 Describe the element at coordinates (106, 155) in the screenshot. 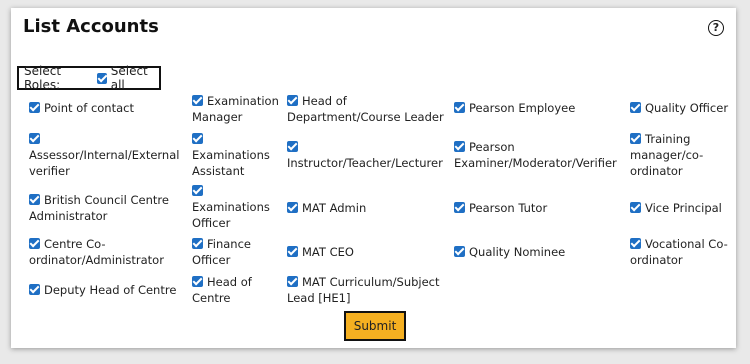

I see `role-assessor-verifier: Assessor/Internal/External verifier` at that location.